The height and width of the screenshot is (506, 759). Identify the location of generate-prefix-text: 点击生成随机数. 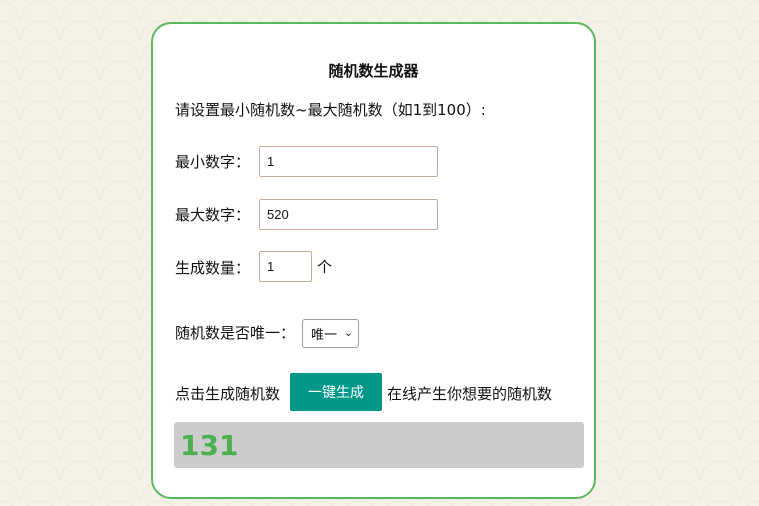
(228, 394).